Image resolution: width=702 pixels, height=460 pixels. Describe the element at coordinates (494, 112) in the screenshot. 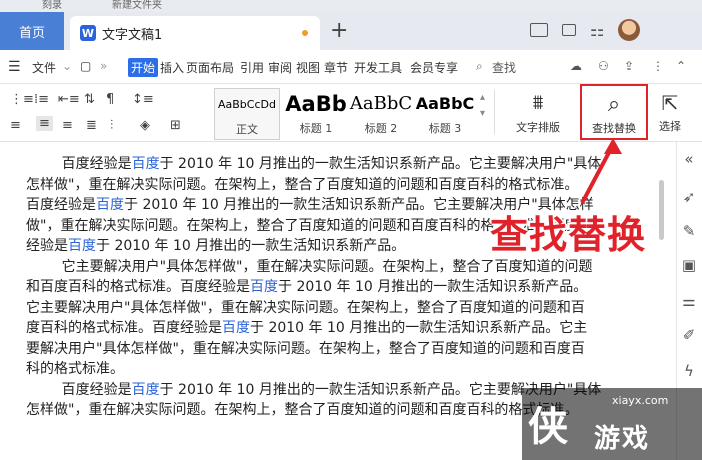

I see `divider` at that location.